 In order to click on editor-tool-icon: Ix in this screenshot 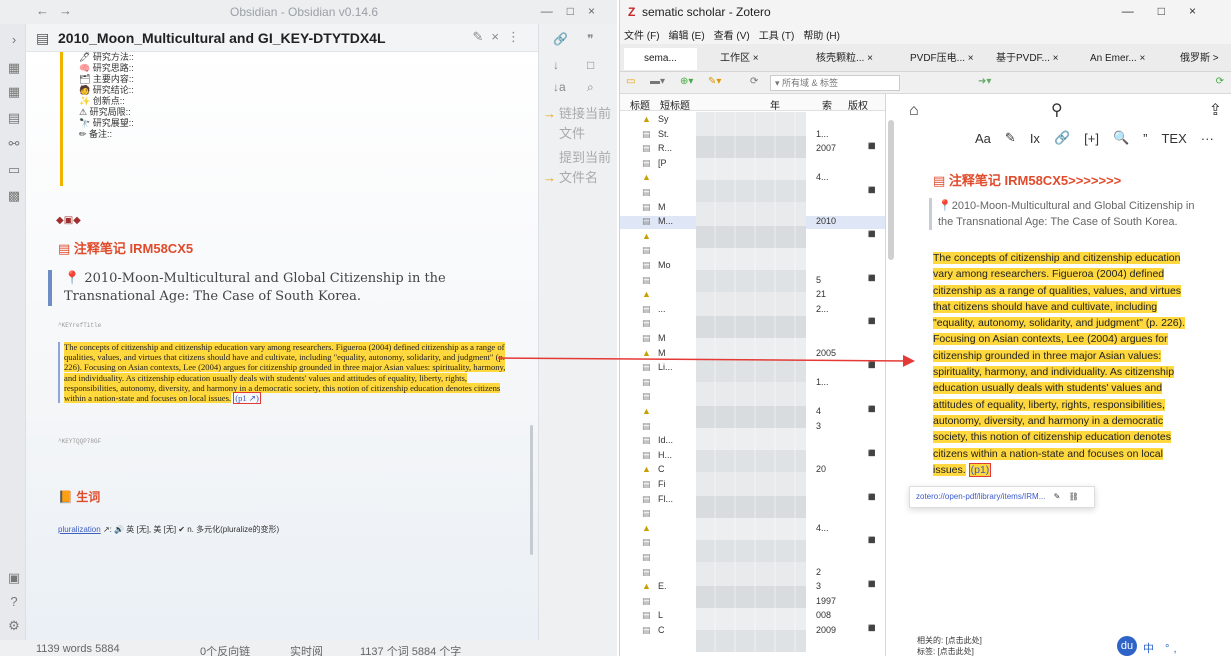, I will do `click(1035, 138)`.